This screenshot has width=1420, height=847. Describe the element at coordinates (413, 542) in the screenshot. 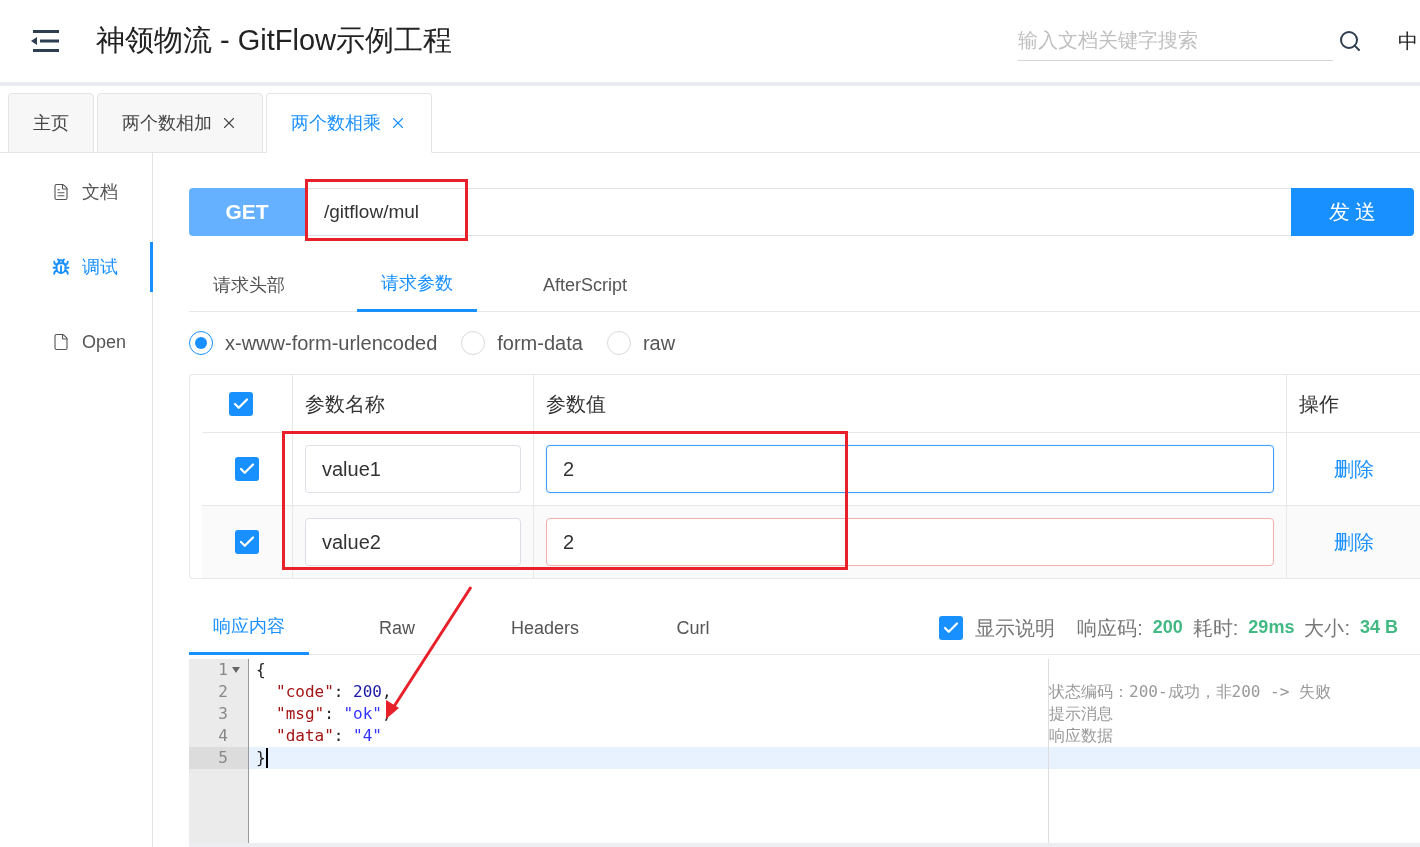

I see `param-name-field: value2` at that location.